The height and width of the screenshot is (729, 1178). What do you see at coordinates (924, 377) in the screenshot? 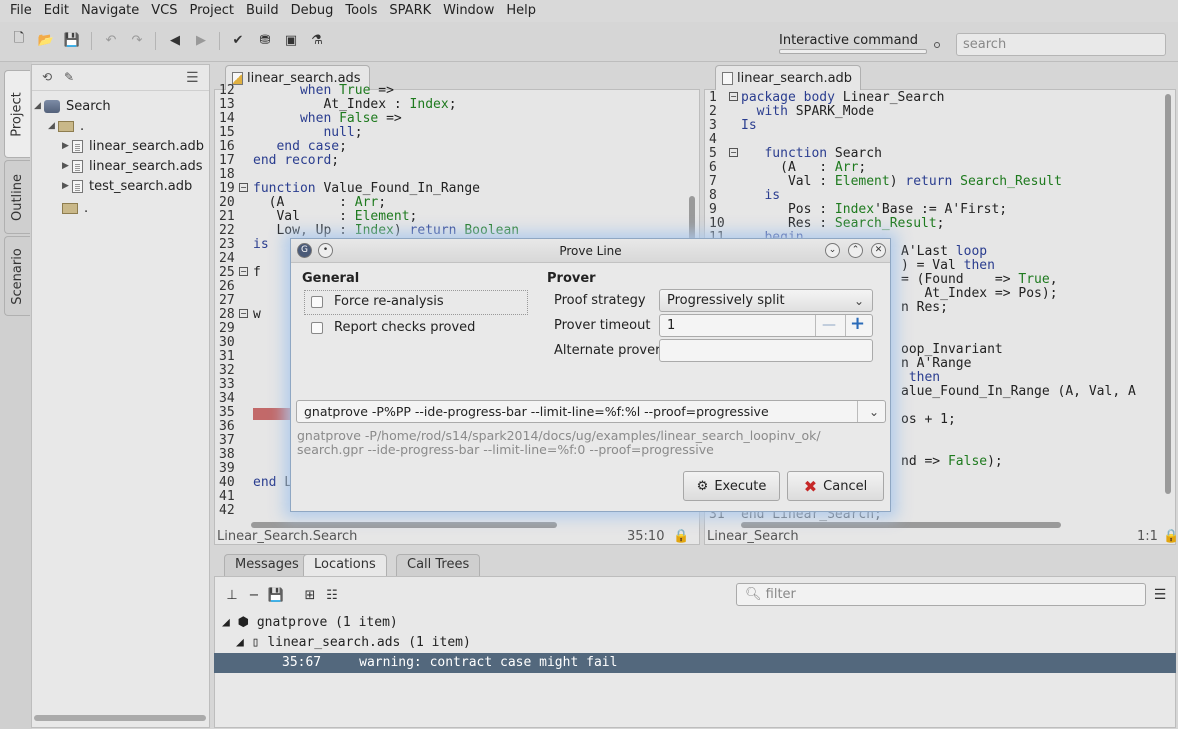
I see `code-line: then` at bounding box center [924, 377].